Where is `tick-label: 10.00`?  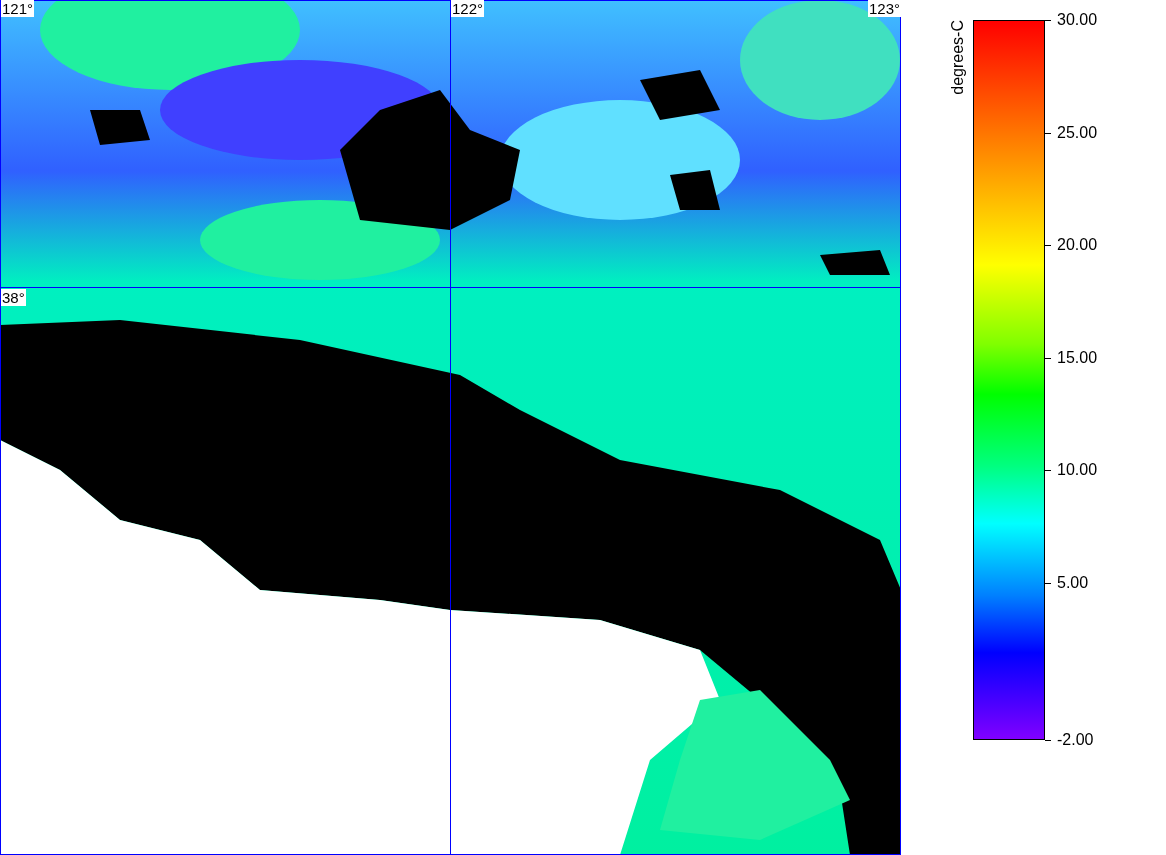
tick-label: 10.00 is located at coordinates (1077, 470).